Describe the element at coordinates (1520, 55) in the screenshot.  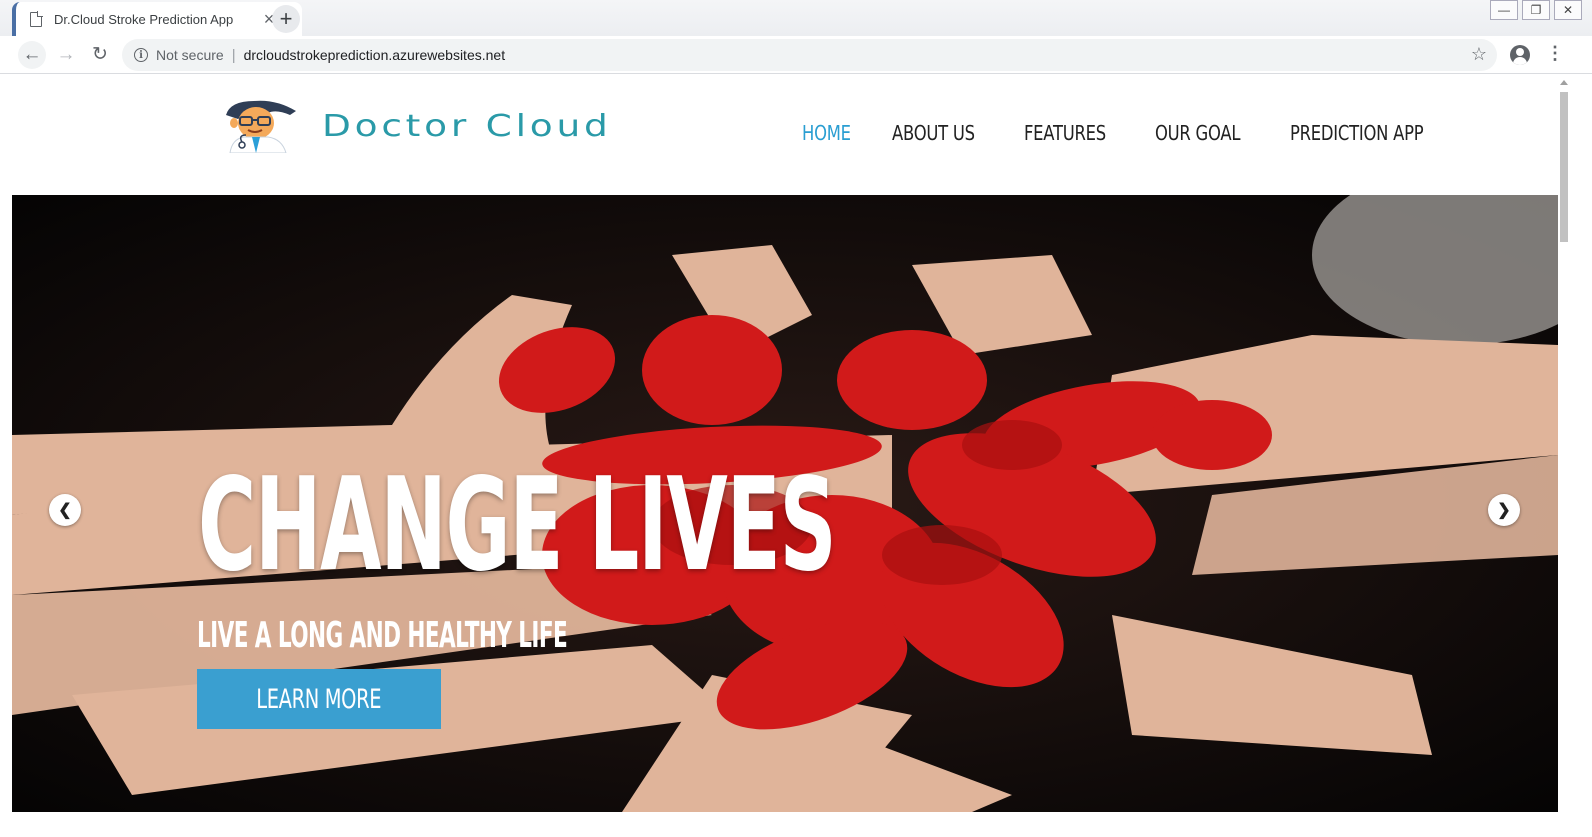
I see `profile-avatar-icon` at that location.